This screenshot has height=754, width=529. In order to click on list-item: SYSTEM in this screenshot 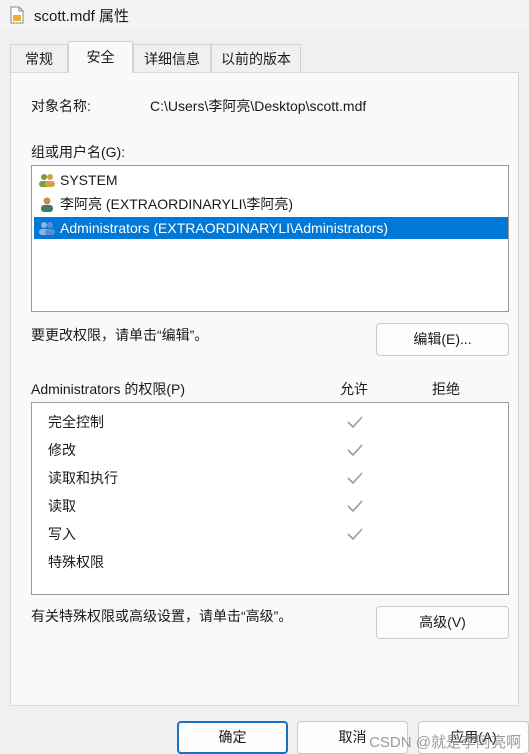, I will do `click(271, 180)`.